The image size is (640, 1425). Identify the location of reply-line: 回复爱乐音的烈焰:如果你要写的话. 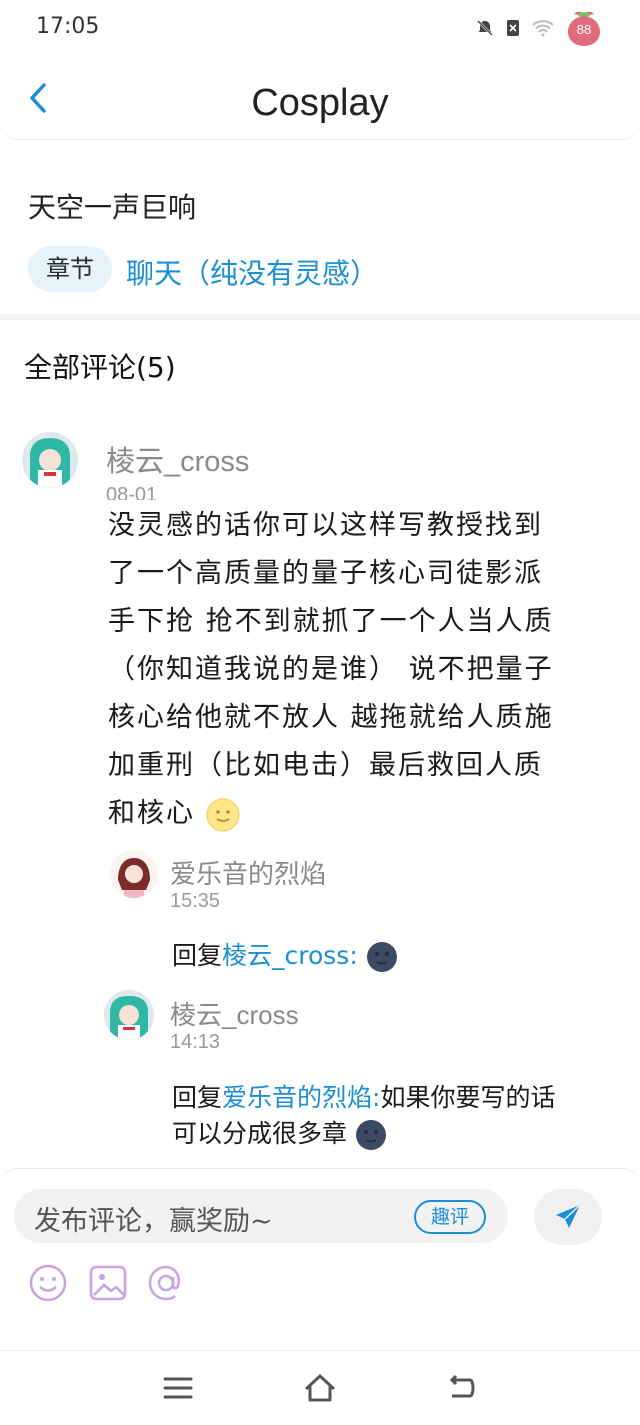
(392, 1098).